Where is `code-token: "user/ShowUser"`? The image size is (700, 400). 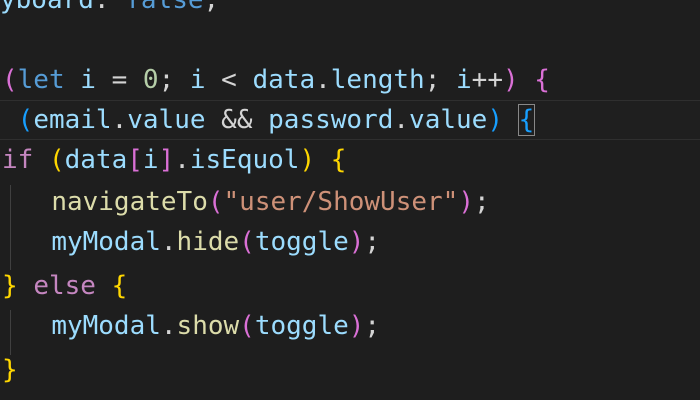
code-token: "user/ShowUser" is located at coordinates (341, 202).